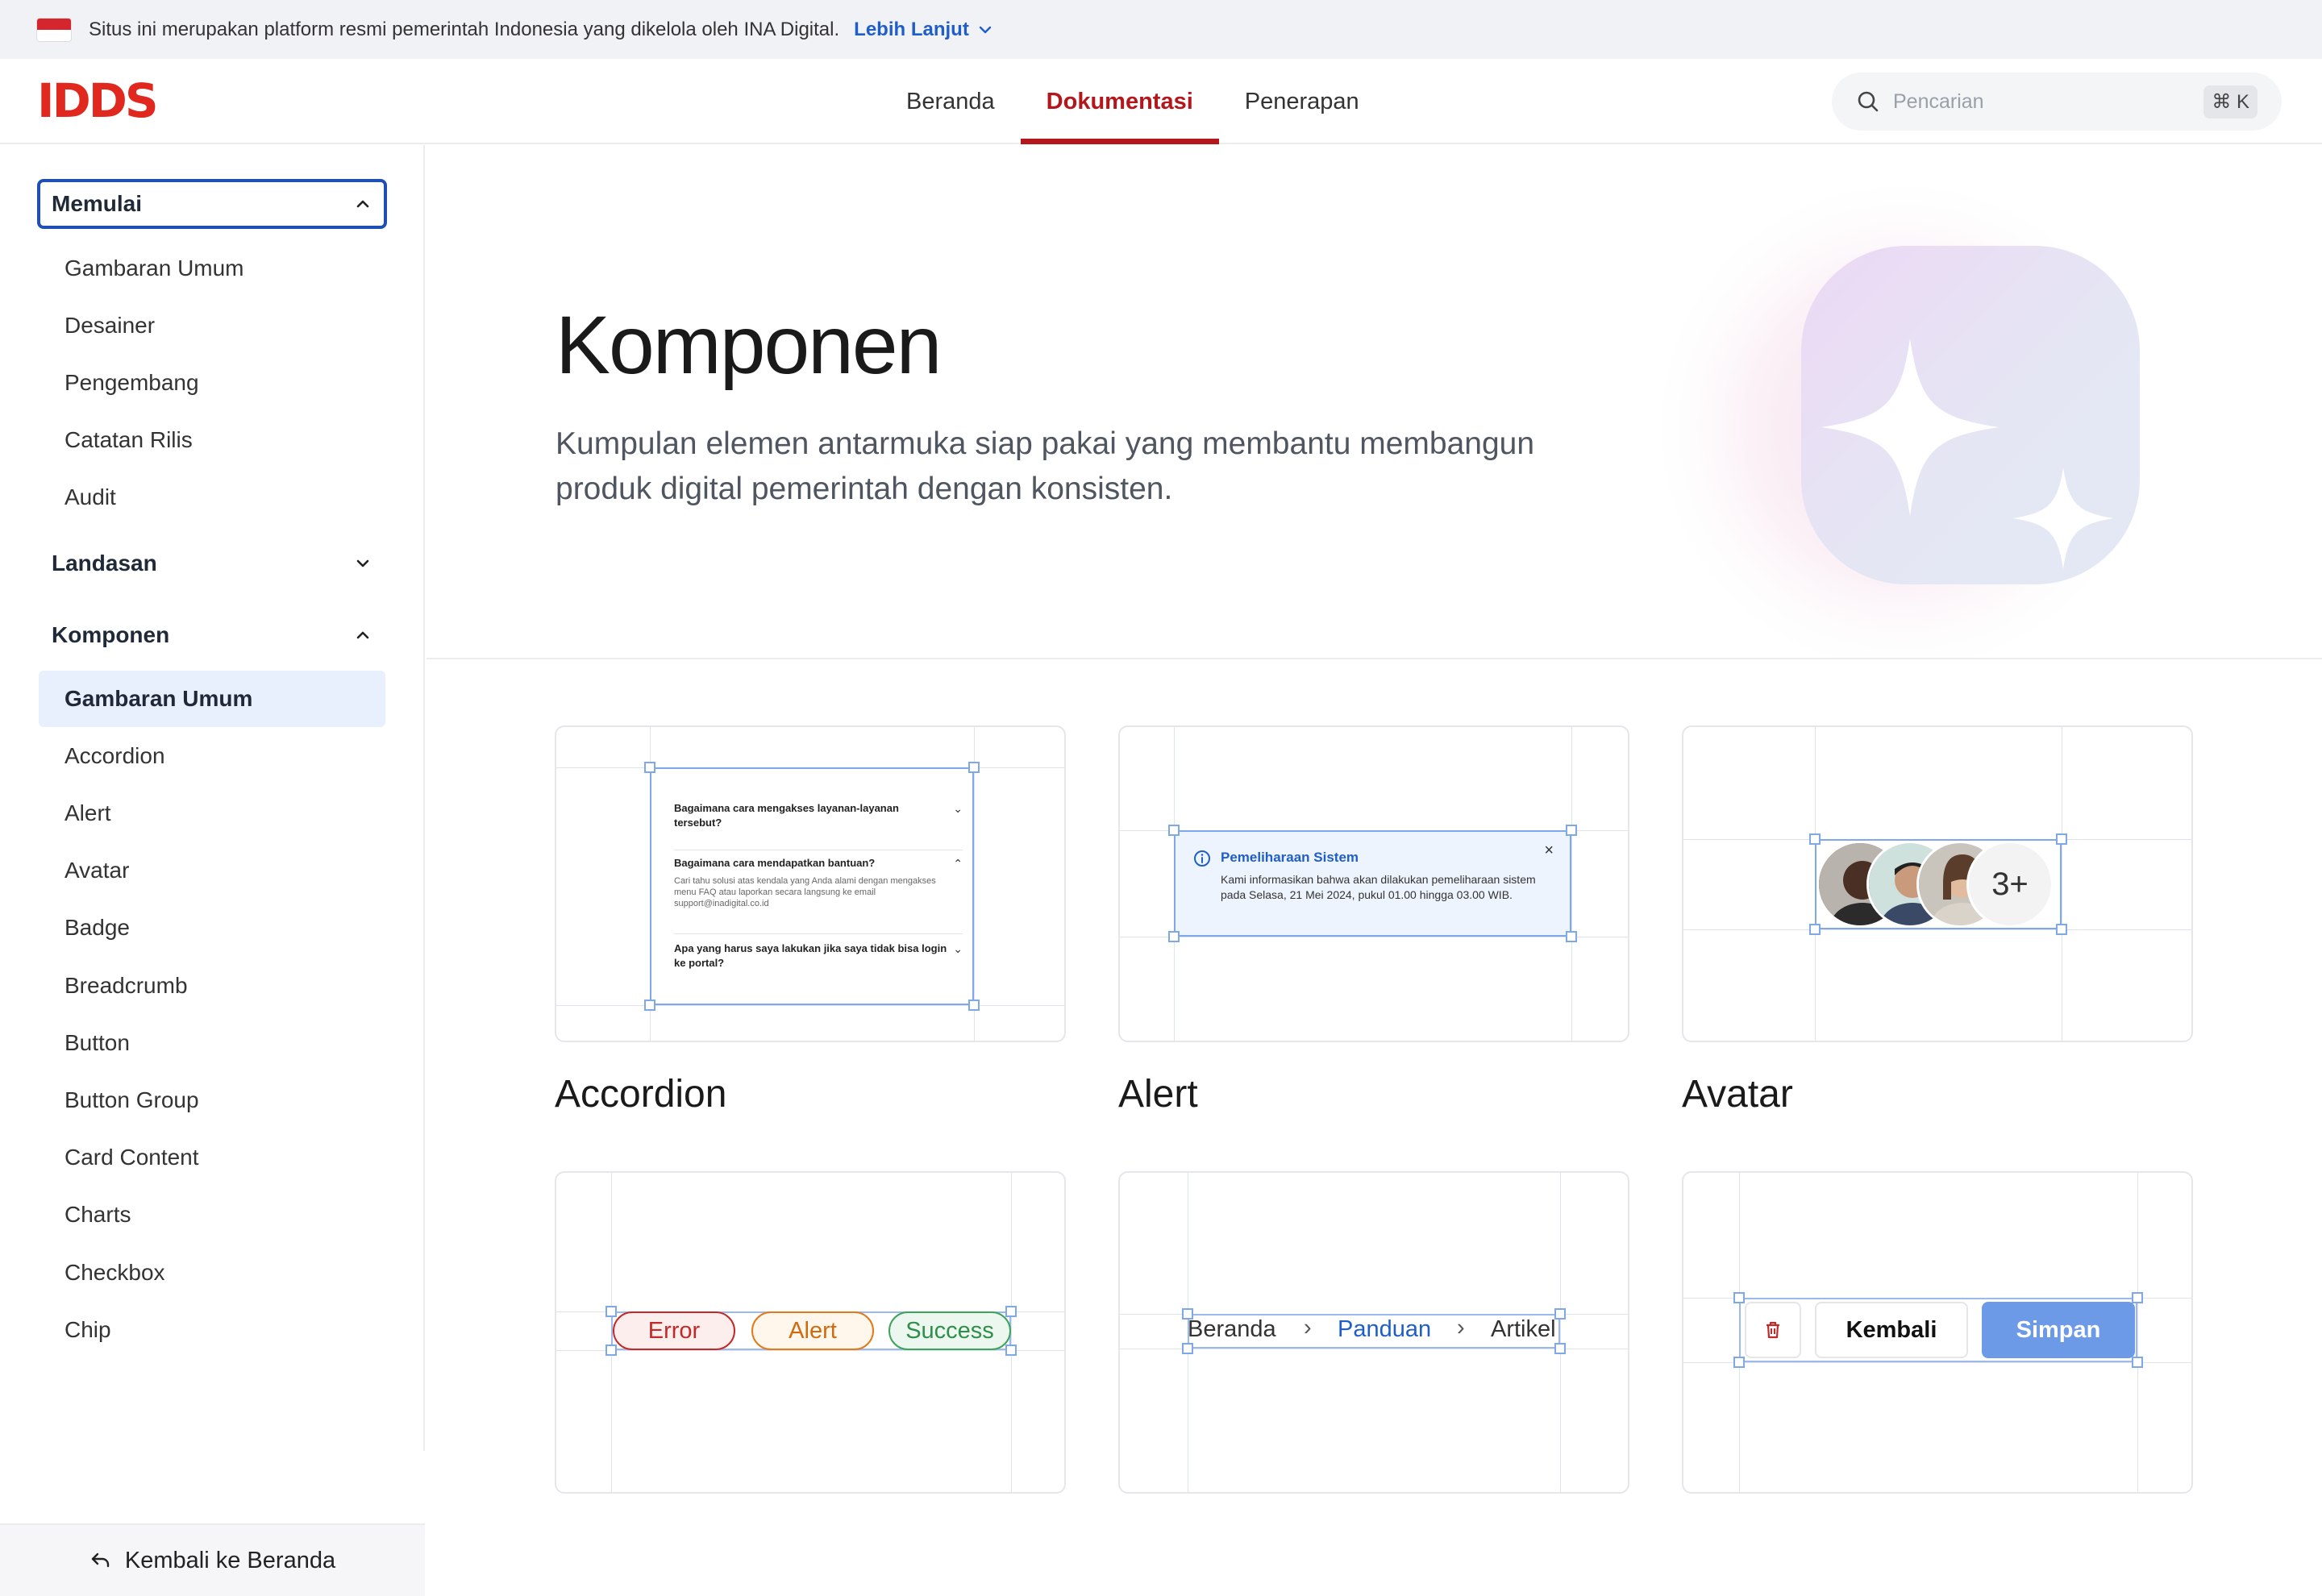  What do you see at coordinates (212, 928) in the screenshot?
I see `sidebar-item-badge: Badge` at bounding box center [212, 928].